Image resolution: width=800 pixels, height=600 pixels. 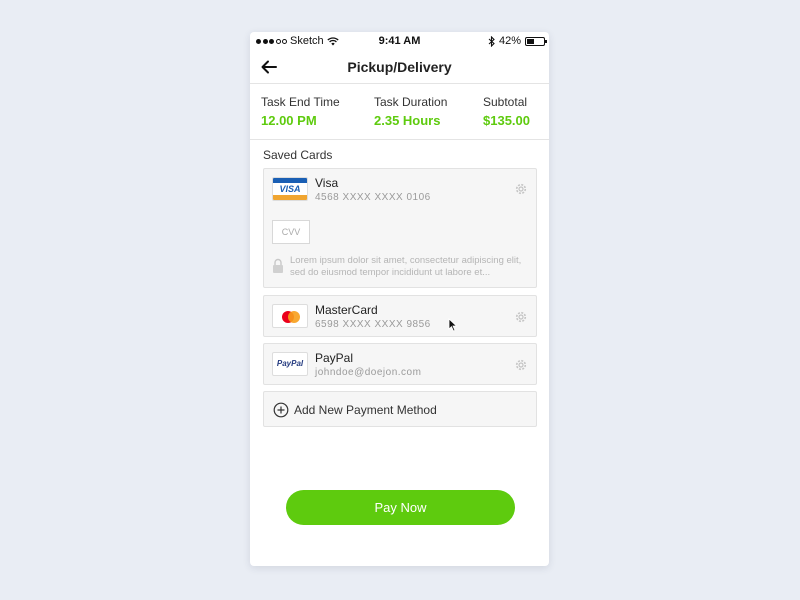 I want to click on plus-circle-icon, so click(x=281, y=410).